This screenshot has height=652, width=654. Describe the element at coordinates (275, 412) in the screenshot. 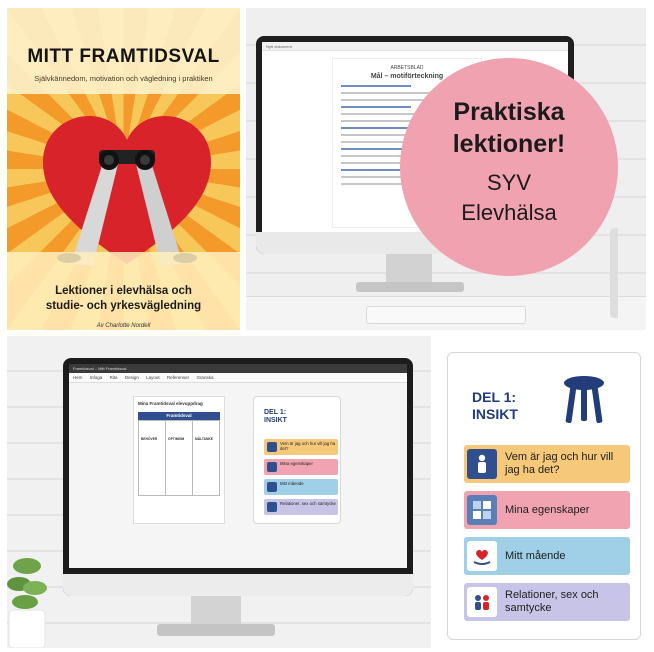

I see `mini-del-label: DEL 1:` at that location.